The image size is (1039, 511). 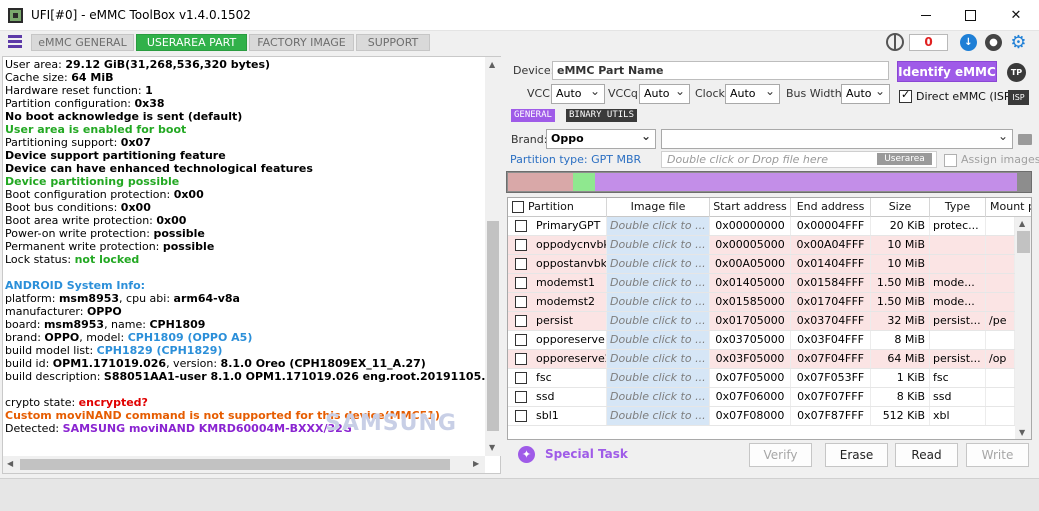 I want to click on vcc-select: Auto, so click(x=578, y=93).